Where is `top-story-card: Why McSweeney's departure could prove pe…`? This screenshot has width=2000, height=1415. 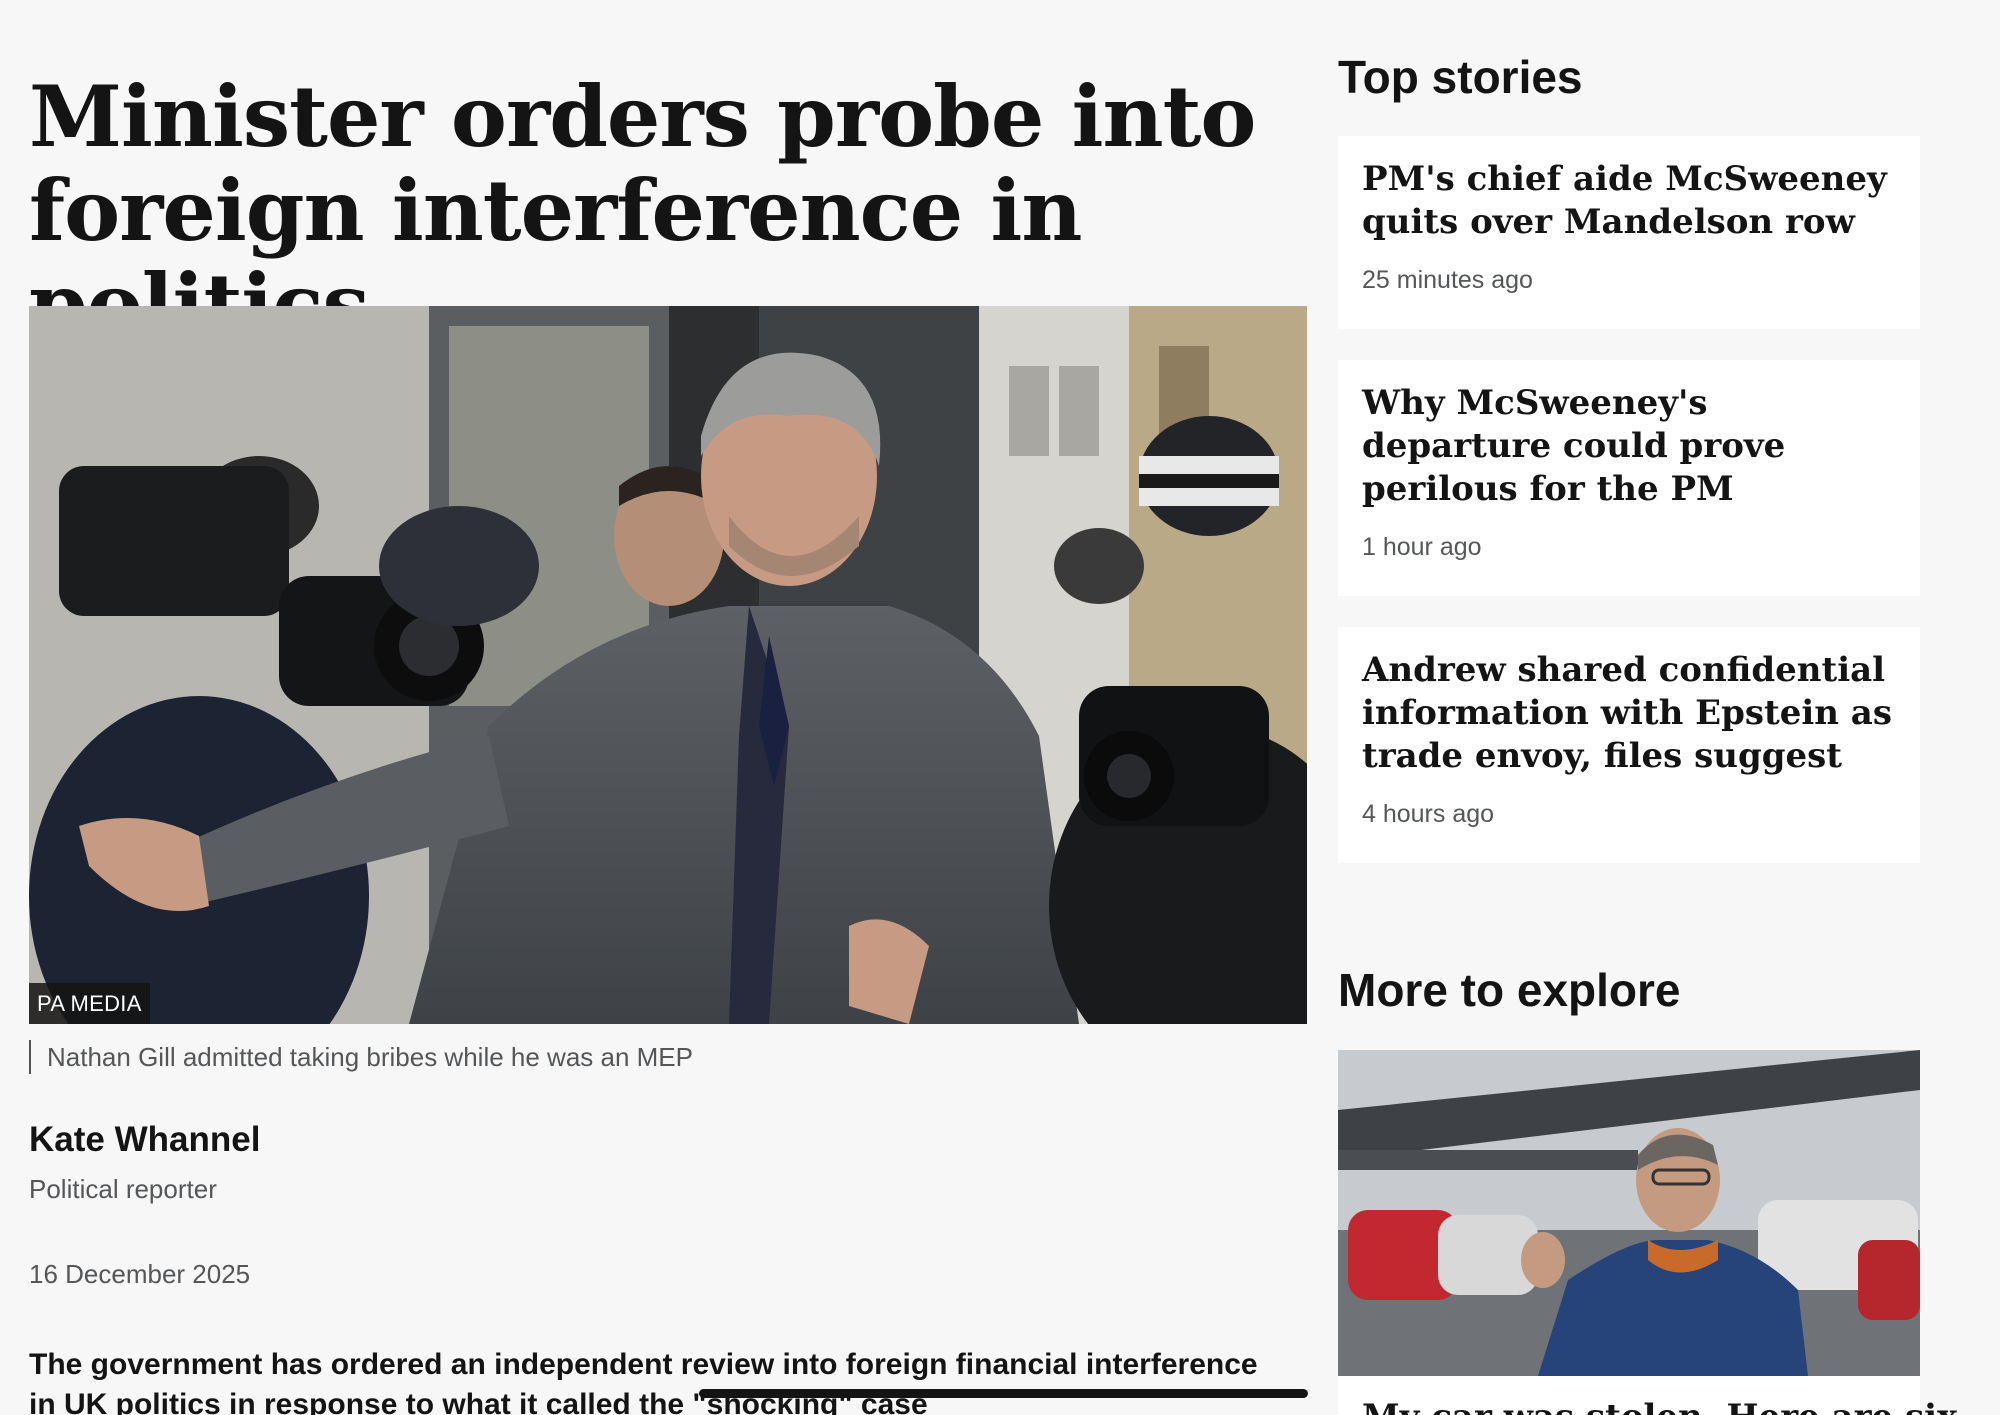
top-story-card: Why McSweeney's departure could prove pe… is located at coordinates (1629, 478).